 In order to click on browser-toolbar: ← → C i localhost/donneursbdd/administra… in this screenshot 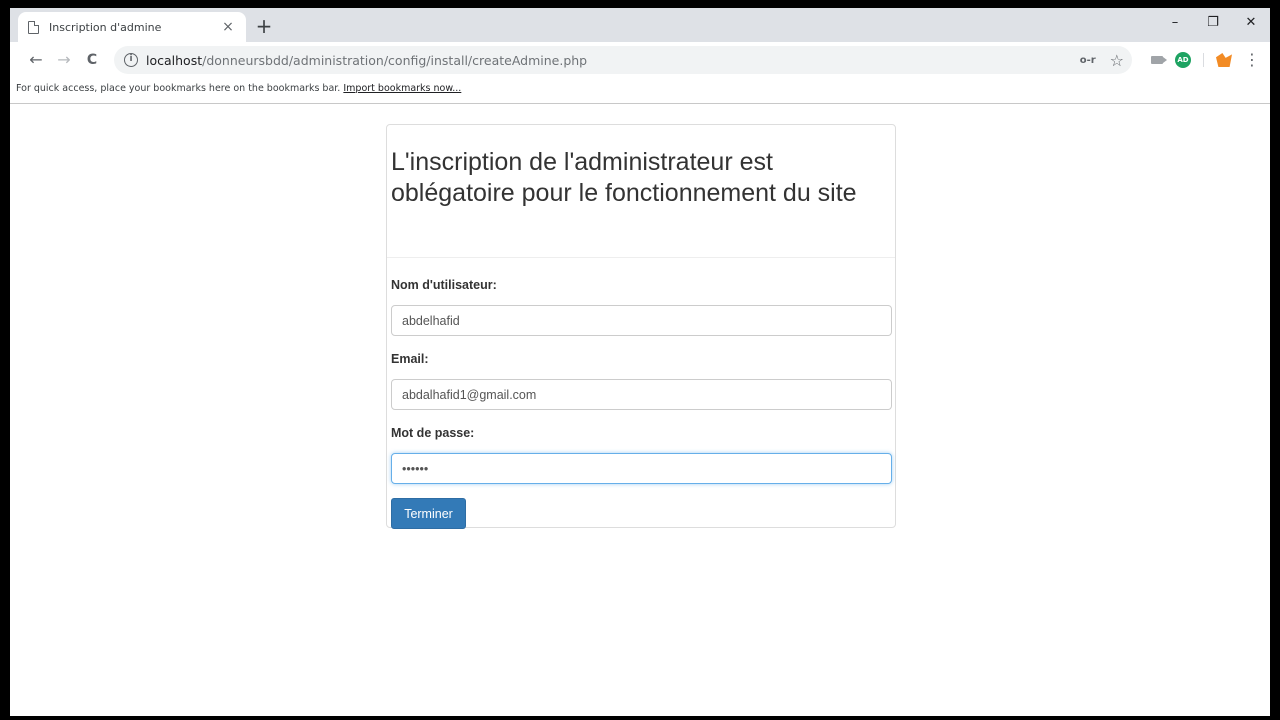, I will do `click(640, 60)`.